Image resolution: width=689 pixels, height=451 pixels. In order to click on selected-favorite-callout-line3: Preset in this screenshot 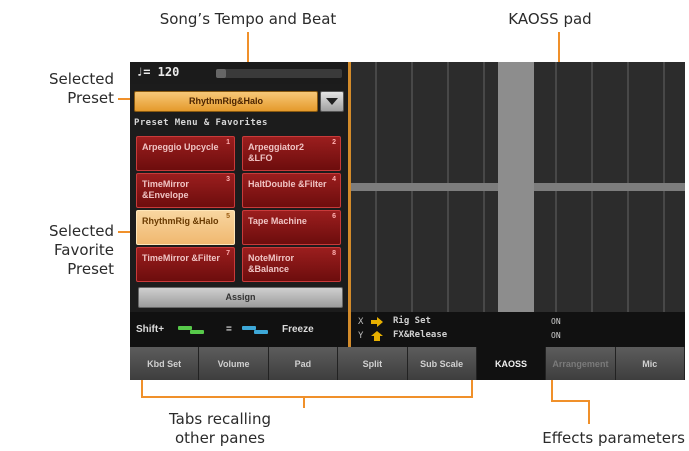, I will do `click(90, 269)`.